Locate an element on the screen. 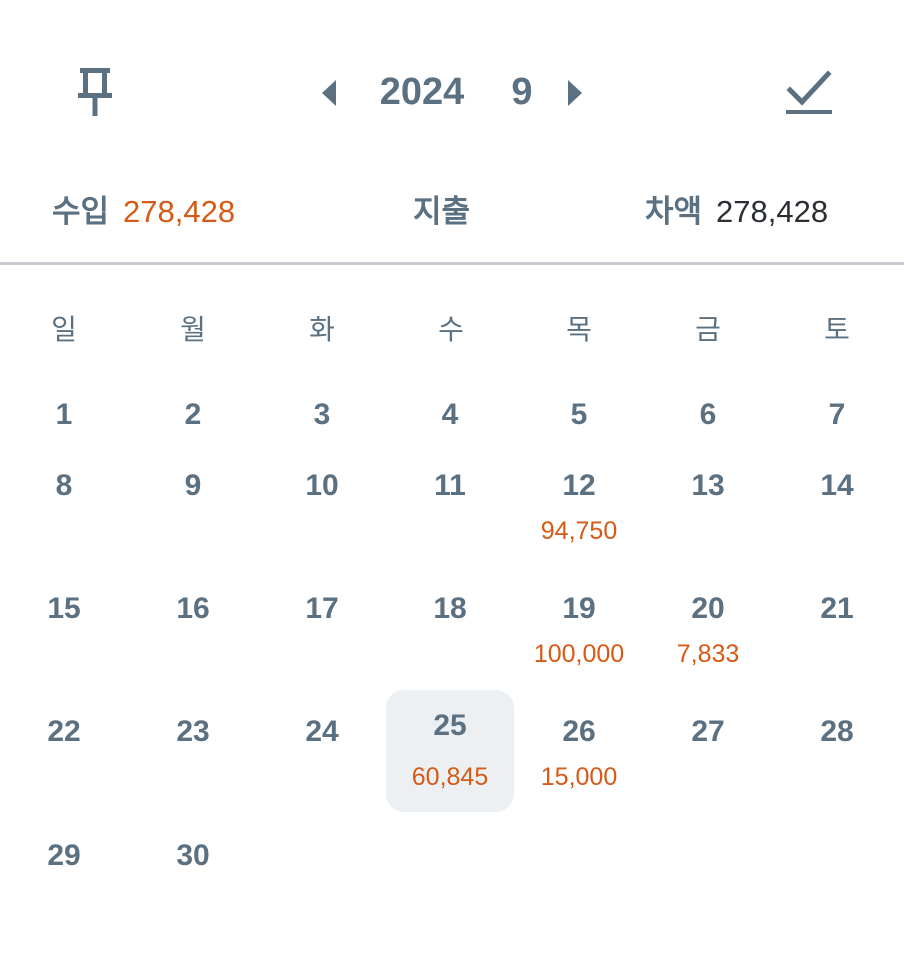  day-cell: 22 is located at coordinates (64, 773).